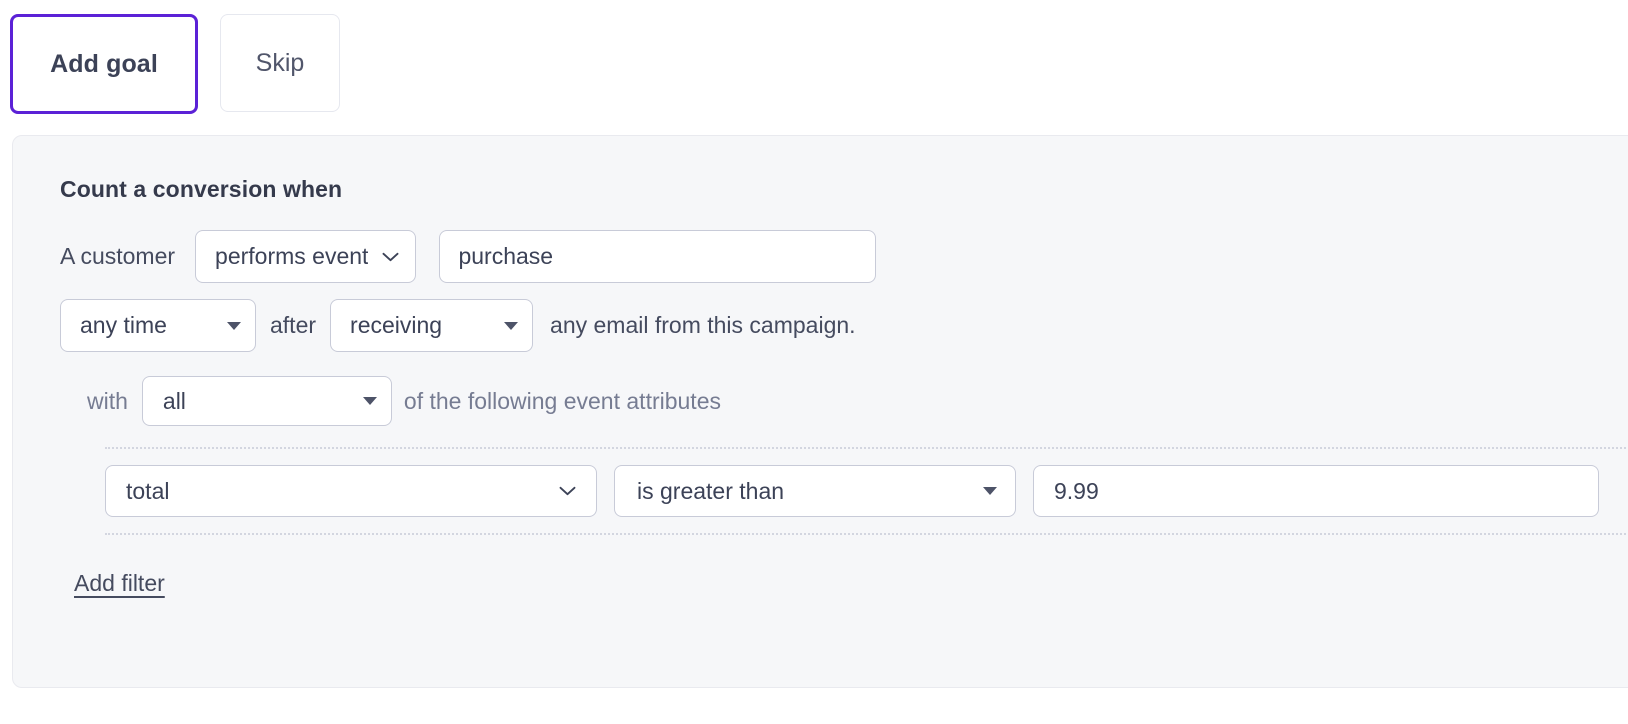 Image resolution: width=1628 pixels, height=724 pixels. I want to click on timing-tail-label: any email from this campaign., so click(703, 325).